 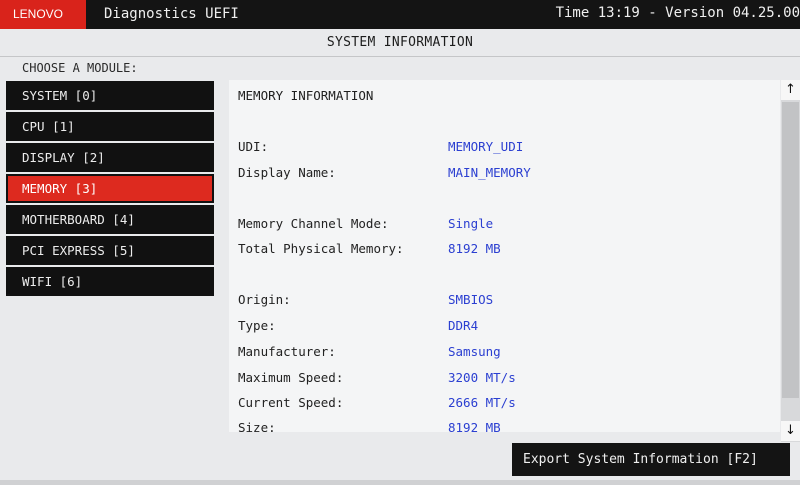 What do you see at coordinates (80, 68) in the screenshot?
I see `module-prompt: CHOOSE A MODULE:` at bounding box center [80, 68].